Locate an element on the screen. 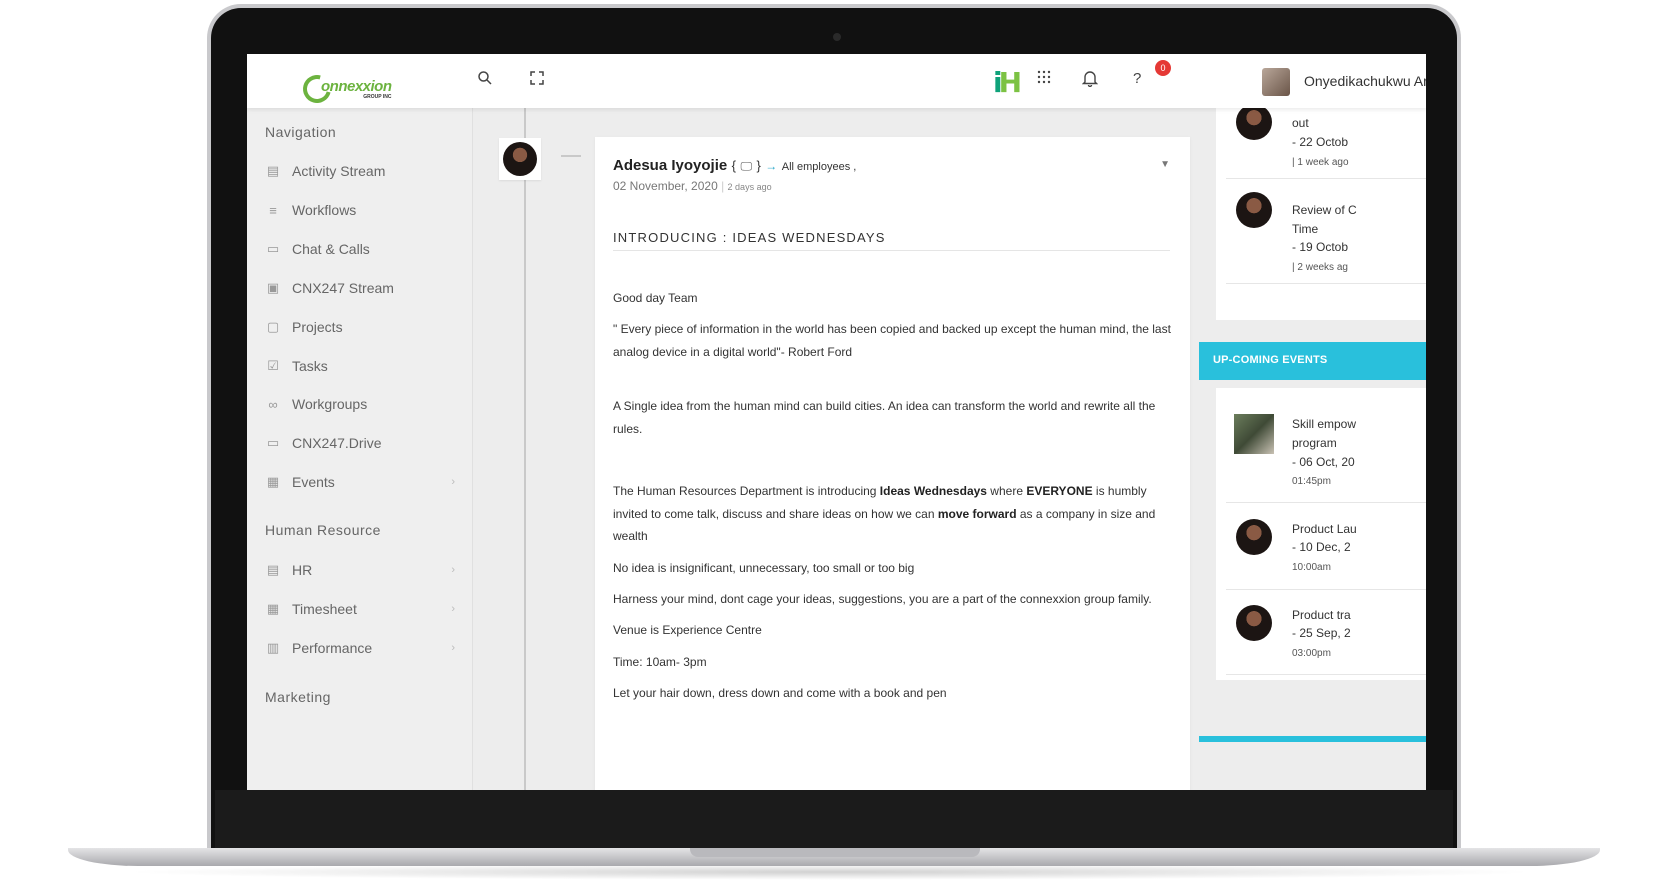 The width and height of the screenshot is (1666, 895). apps-grid-icon is located at coordinates (1044, 79).